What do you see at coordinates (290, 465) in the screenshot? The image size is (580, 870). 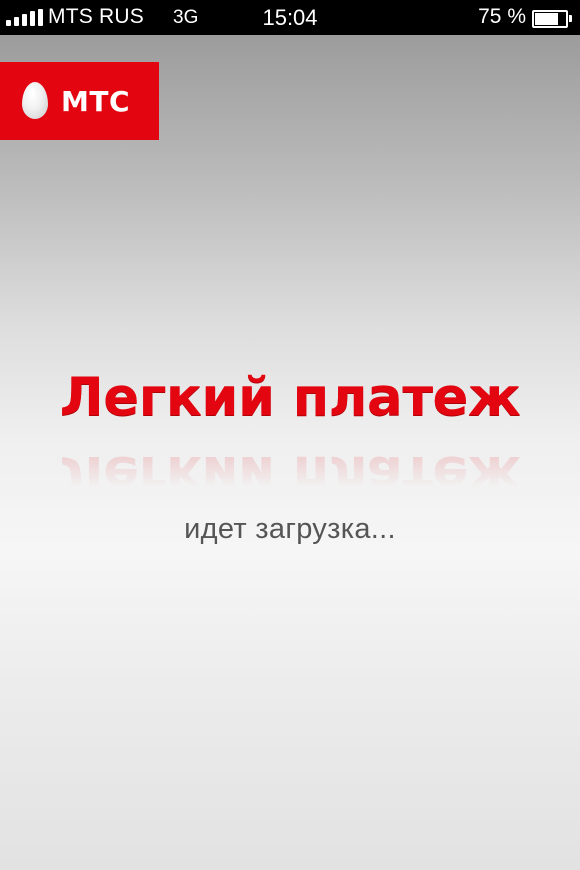 I see `app-title-reflection-text: Легкий платеж` at bounding box center [290, 465].